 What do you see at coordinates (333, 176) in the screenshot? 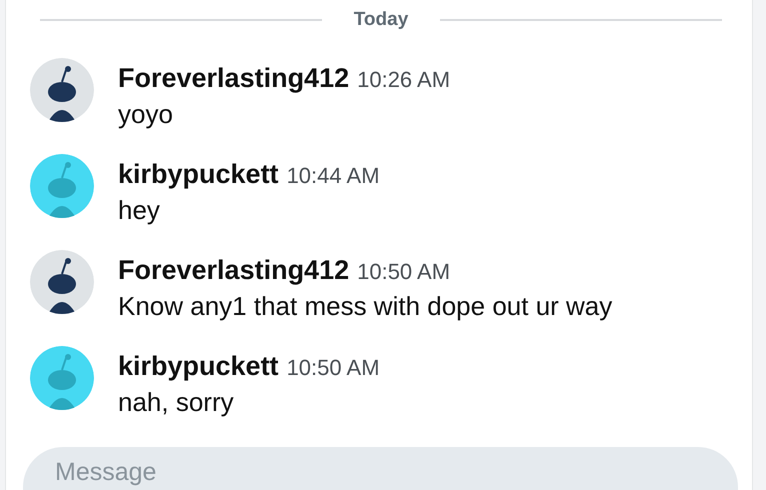
I see `message-time: 10:44 AM` at bounding box center [333, 176].